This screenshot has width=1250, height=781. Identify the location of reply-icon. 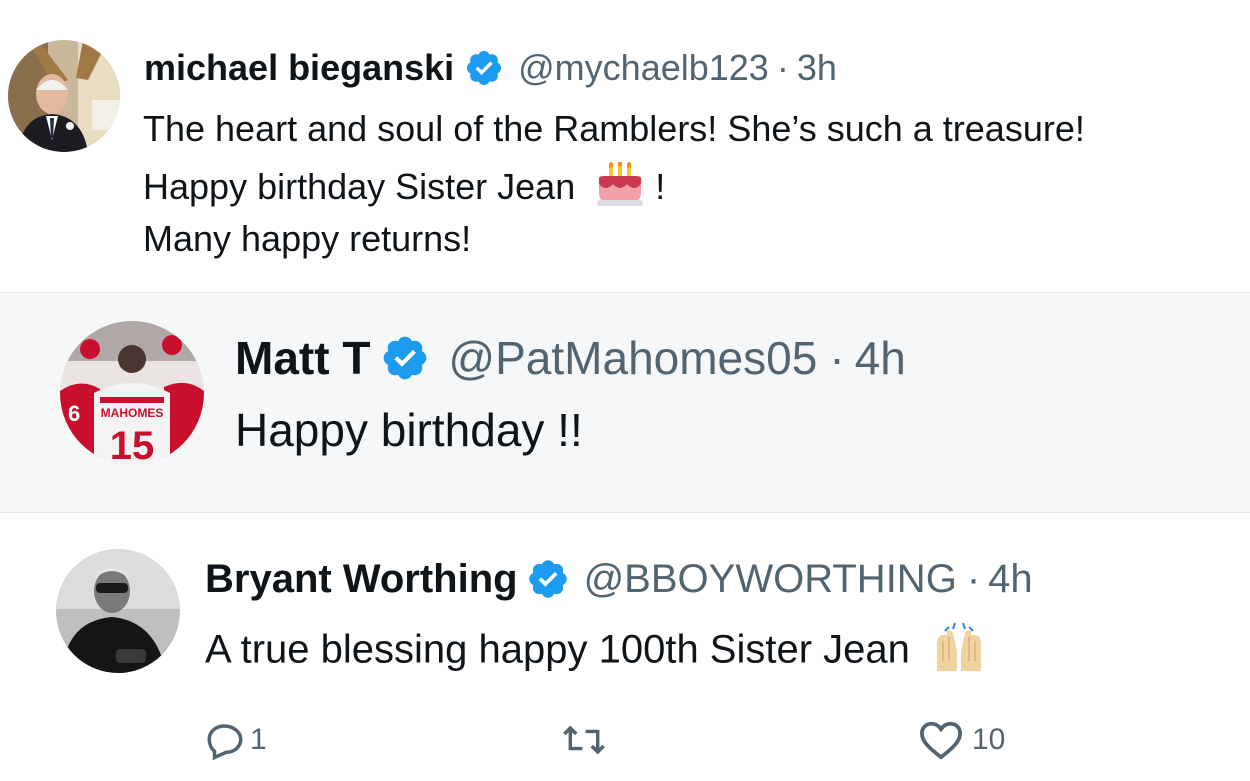
(225, 740).